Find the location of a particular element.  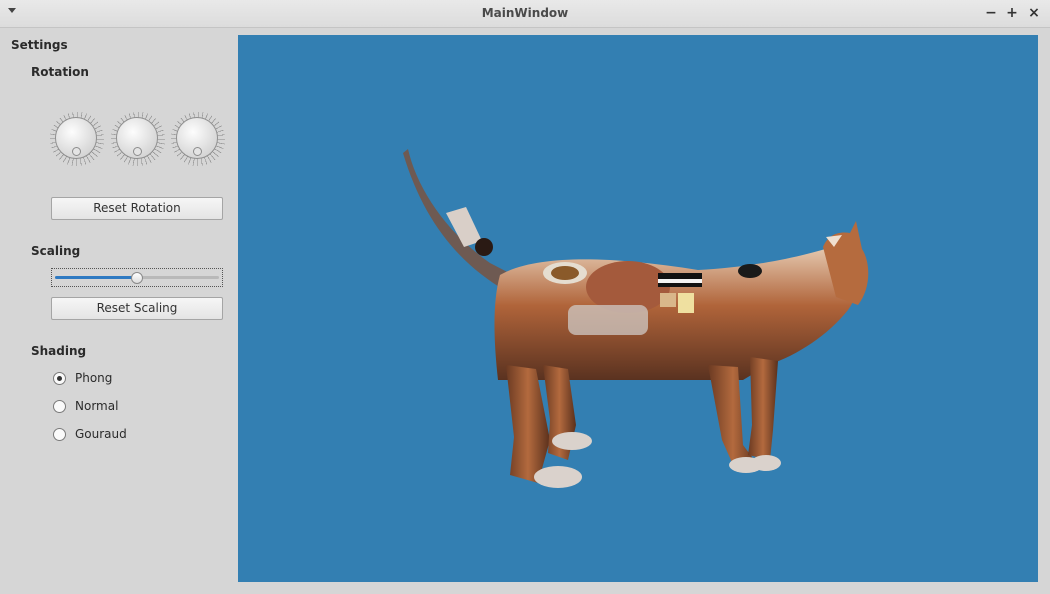

scaling-slider is located at coordinates (137, 277).